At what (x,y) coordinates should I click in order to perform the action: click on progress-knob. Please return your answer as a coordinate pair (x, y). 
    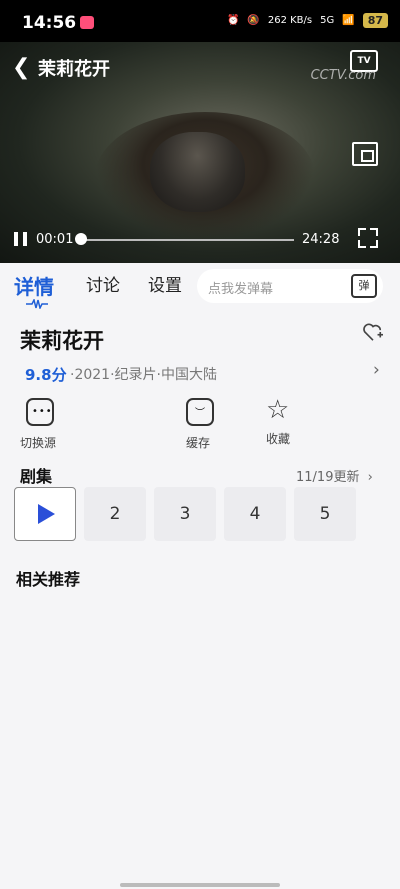
    Looking at the image, I should click on (81, 239).